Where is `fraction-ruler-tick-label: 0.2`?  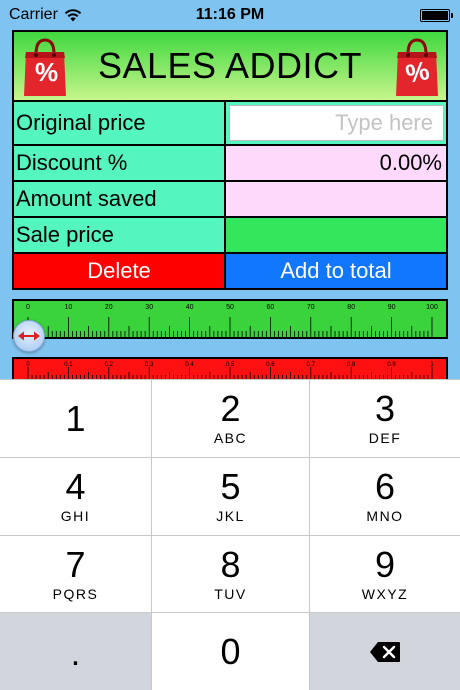 fraction-ruler-tick-label: 0.2 is located at coordinates (109, 365).